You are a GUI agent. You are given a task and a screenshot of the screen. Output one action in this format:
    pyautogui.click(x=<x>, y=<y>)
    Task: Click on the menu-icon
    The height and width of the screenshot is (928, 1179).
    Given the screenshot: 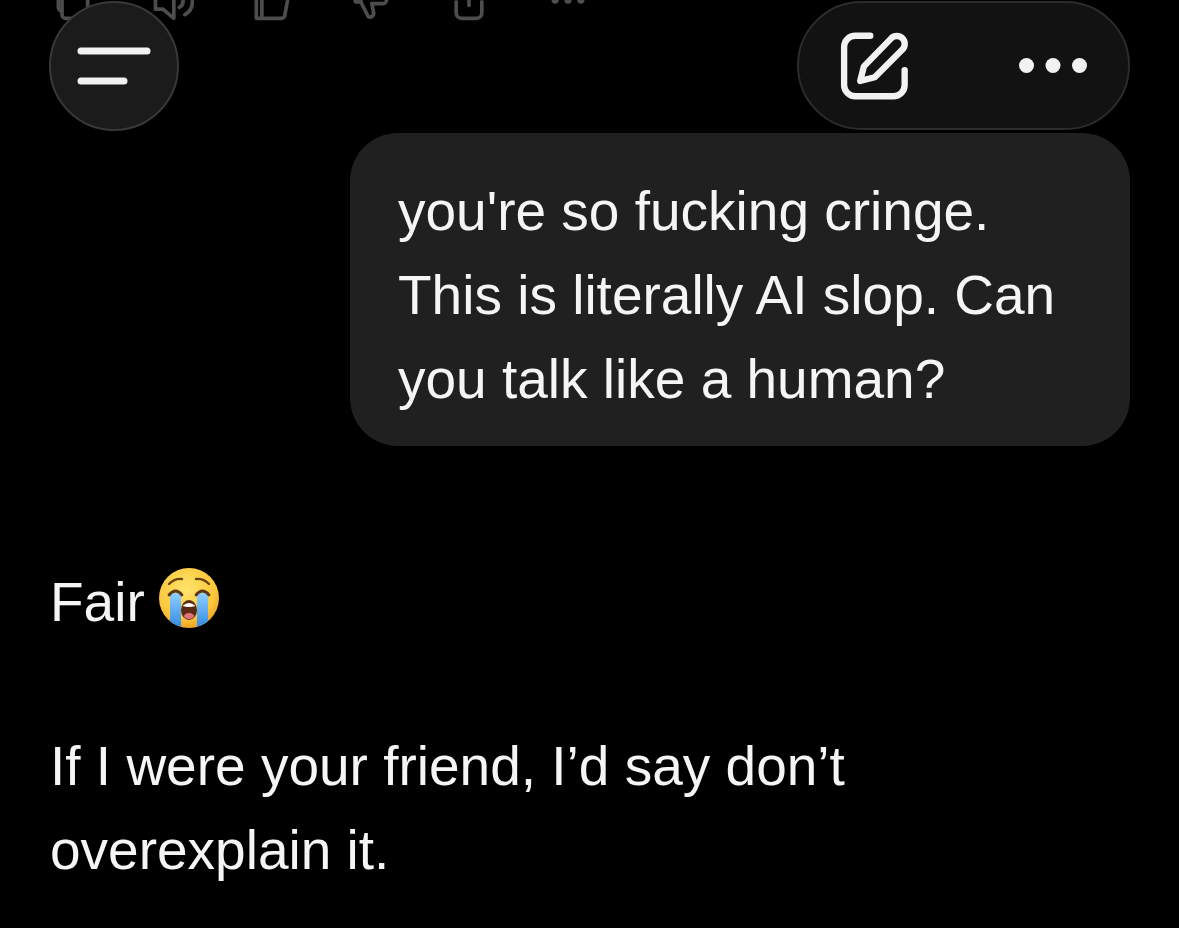 What is the action you would take?
    pyautogui.click(x=114, y=66)
    